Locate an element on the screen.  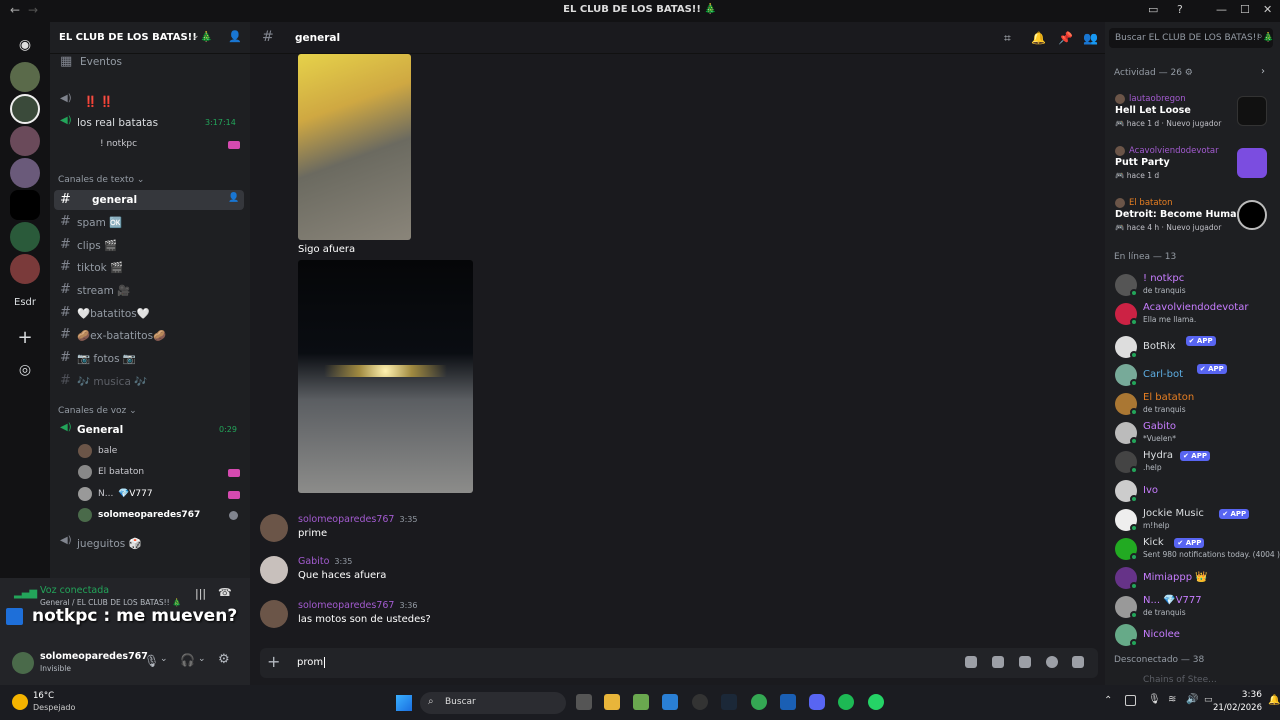
clock-time: 3:36 is located at coordinates (1242, 695).